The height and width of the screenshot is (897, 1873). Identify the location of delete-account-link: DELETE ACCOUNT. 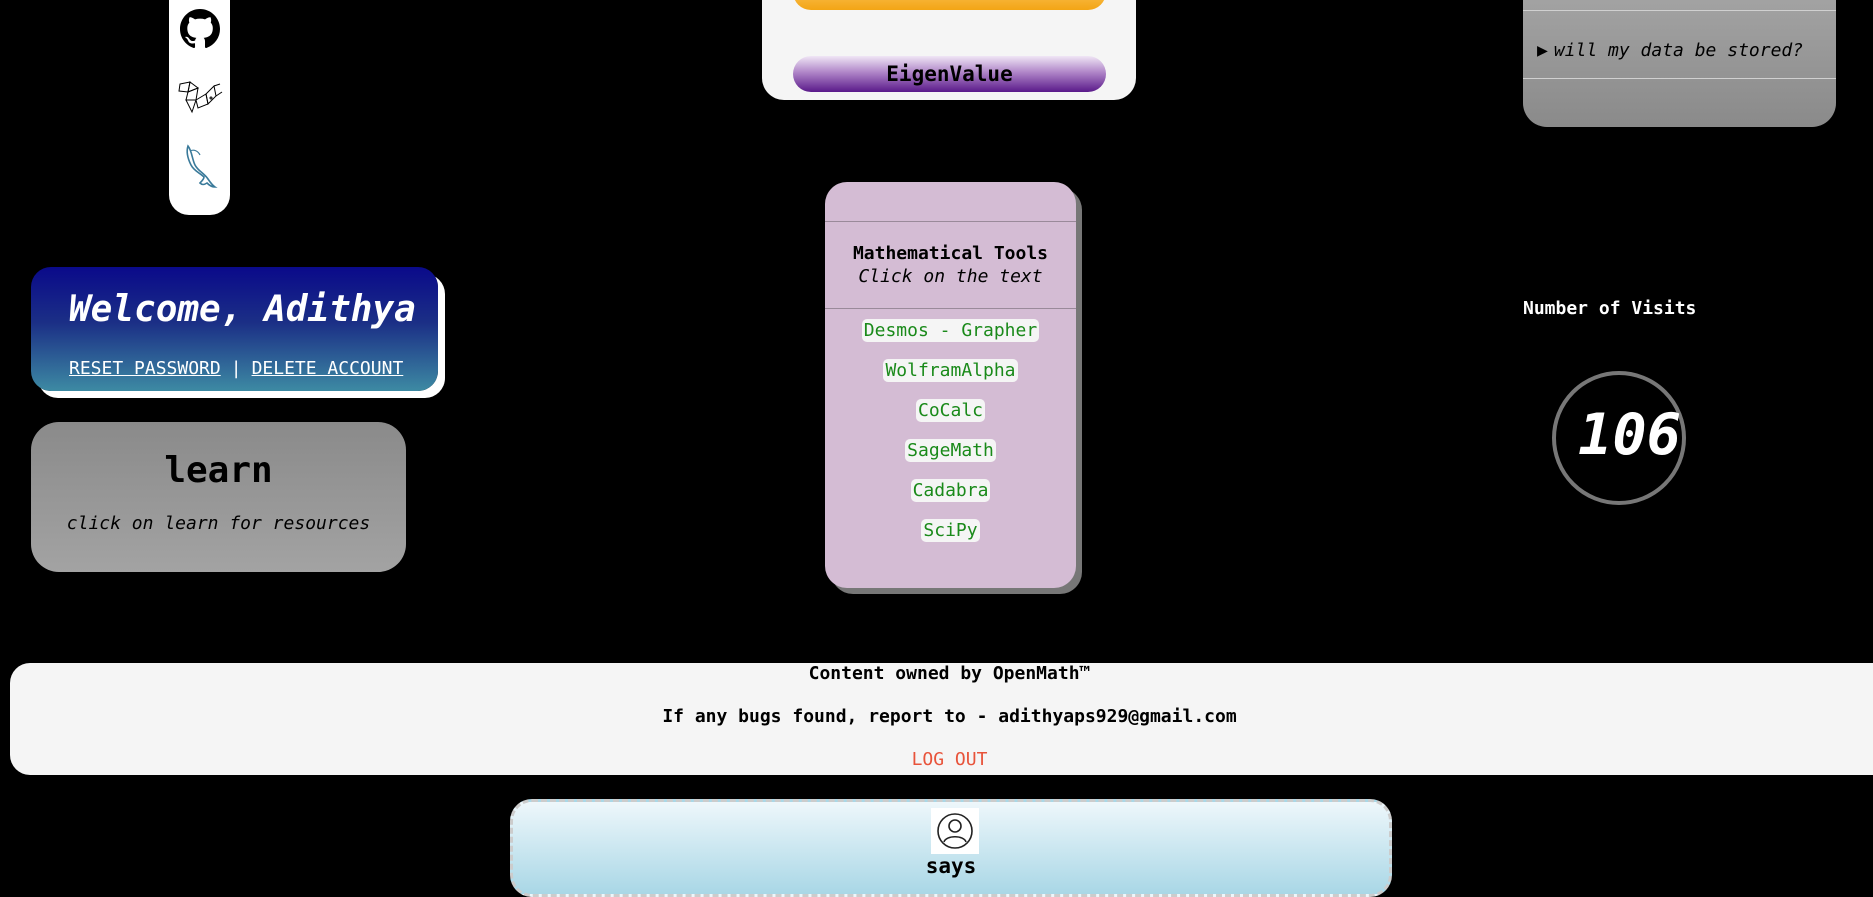
(328, 368).